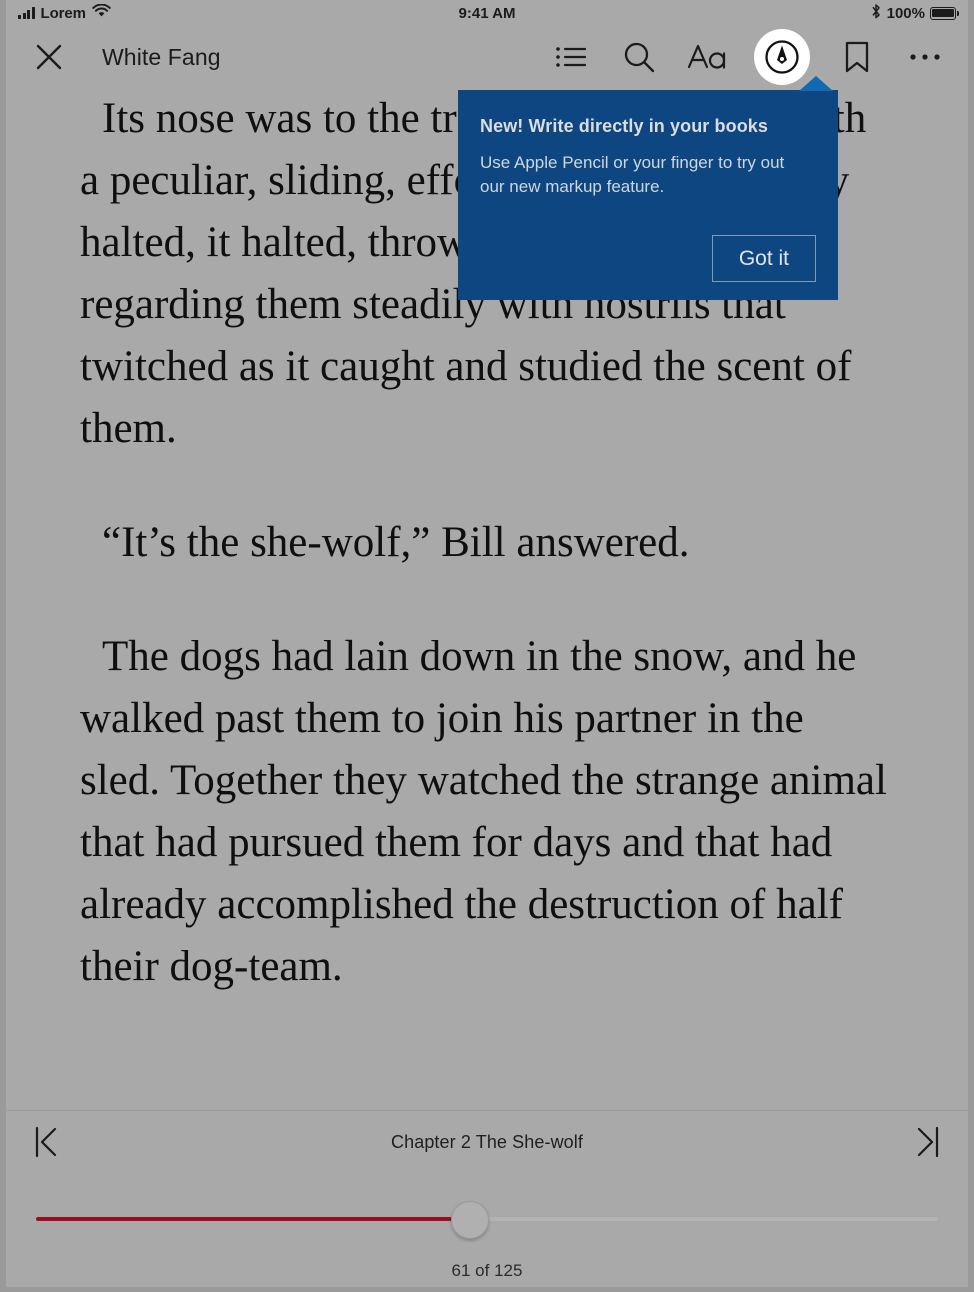 Image resolution: width=974 pixels, height=1292 pixels. What do you see at coordinates (748, 57) in the screenshot?
I see `toolbar-right-group` at bounding box center [748, 57].